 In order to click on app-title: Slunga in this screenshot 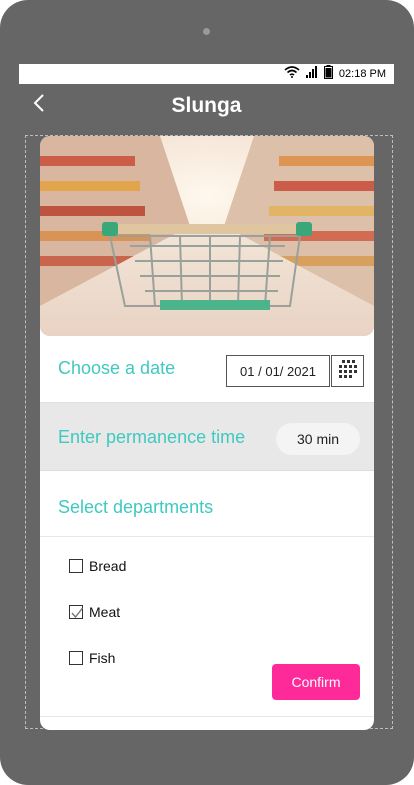, I will do `click(206, 105)`.